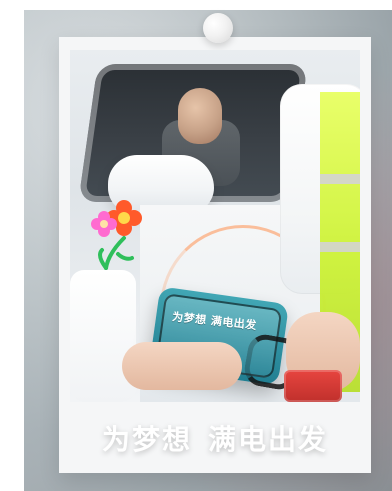 This screenshot has height=491, width=392. What do you see at coordinates (268, 439) in the screenshot?
I see `caption-right: 满电出发` at bounding box center [268, 439].